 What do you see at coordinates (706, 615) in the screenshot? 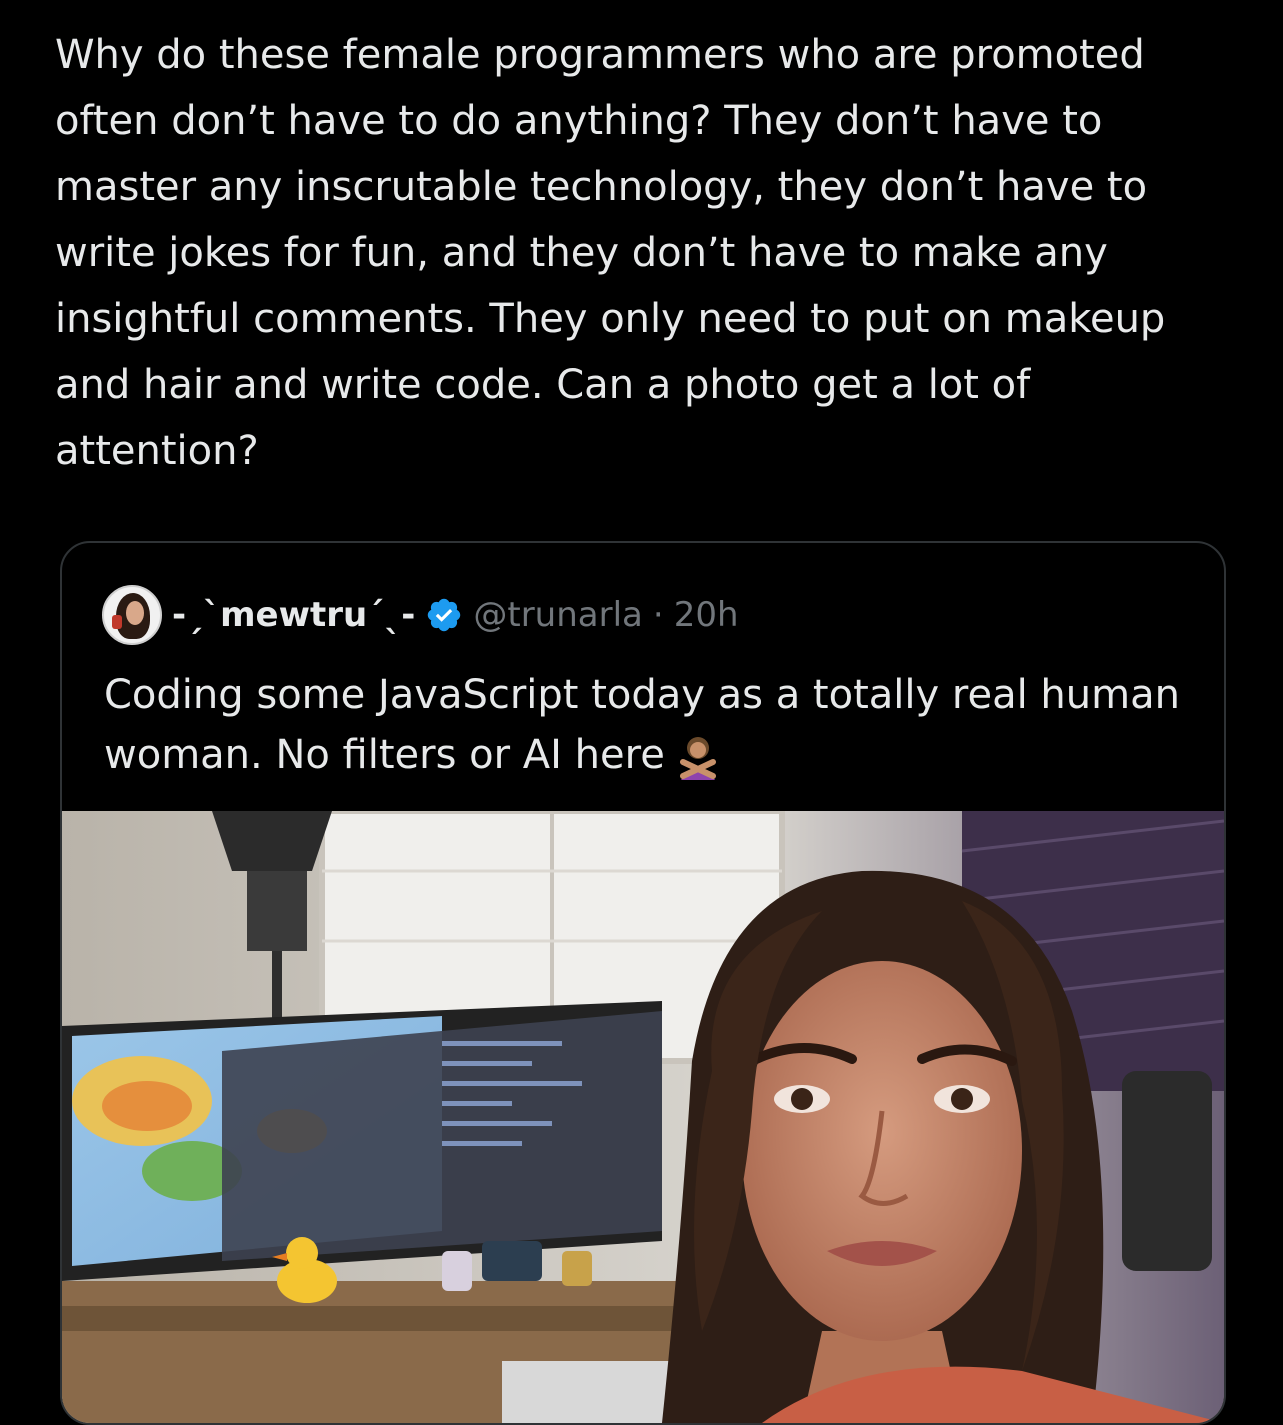
I see `timestamp: 20h` at bounding box center [706, 615].